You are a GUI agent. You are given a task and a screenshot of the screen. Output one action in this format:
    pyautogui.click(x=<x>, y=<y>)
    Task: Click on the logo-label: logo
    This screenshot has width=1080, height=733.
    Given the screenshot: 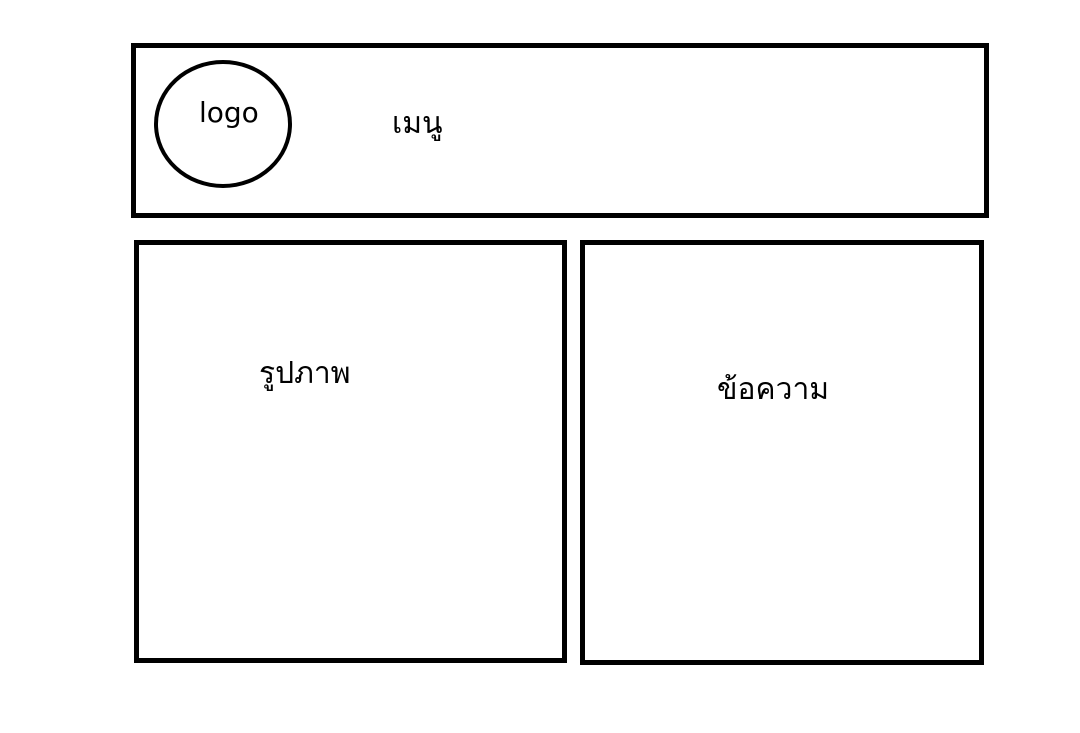 What is the action you would take?
    pyautogui.click(x=229, y=112)
    